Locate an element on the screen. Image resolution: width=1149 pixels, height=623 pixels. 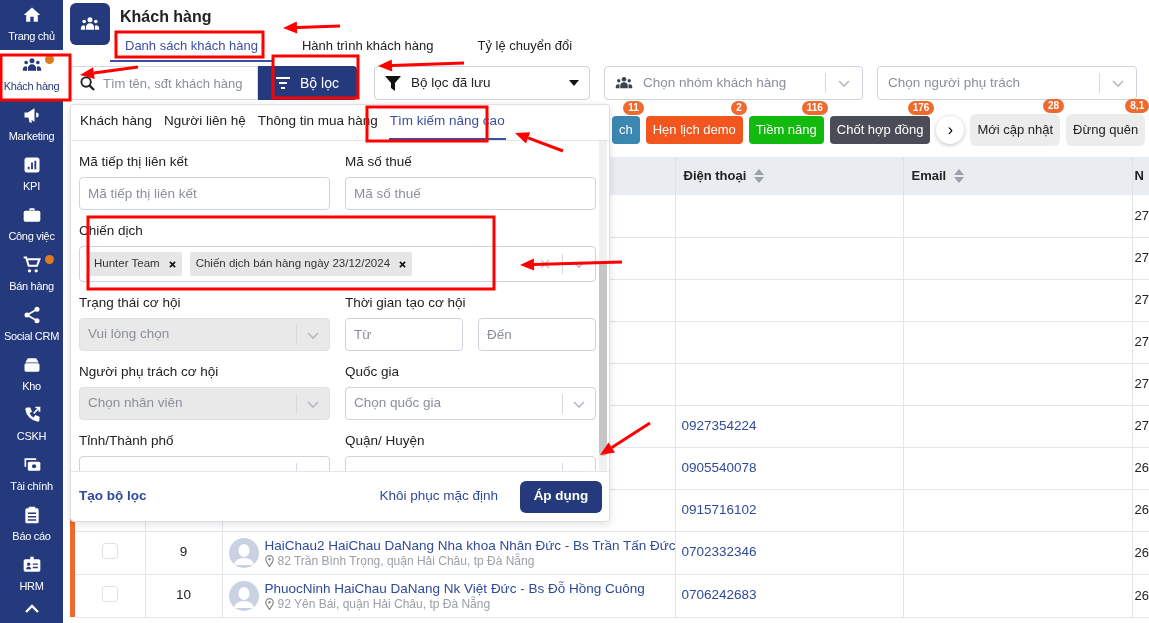
apply-button: Áp dụng is located at coordinates (561, 496).